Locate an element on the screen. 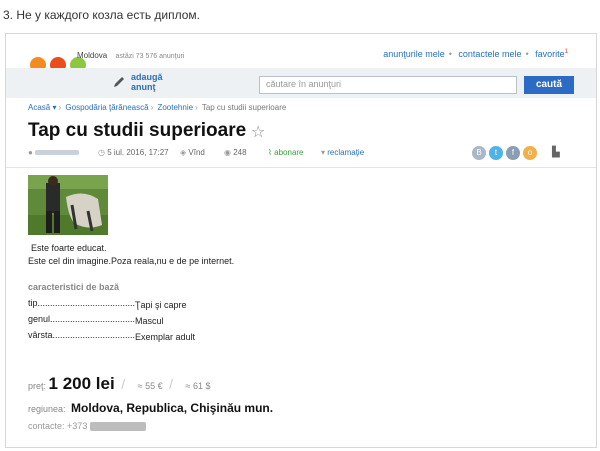 The height and width of the screenshot is (451, 600). region-value: Moldova, Republica, Chişinău mun. is located at coordinates (172, 408).